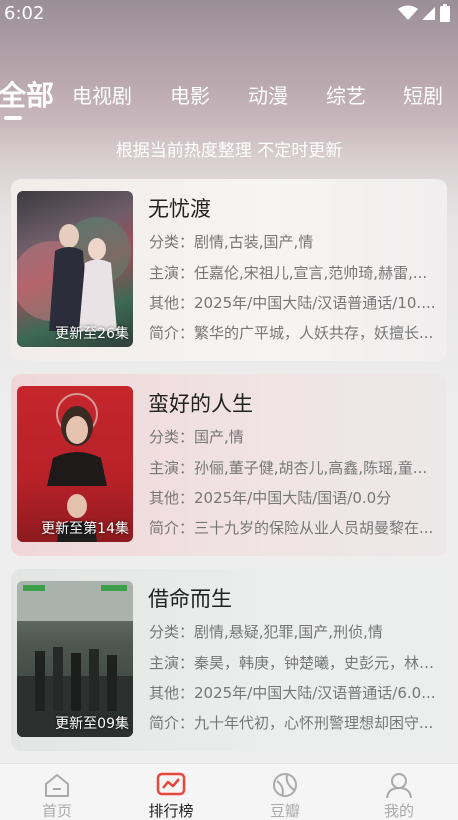 The image size is (458, 820). Describe the element at coordinates (190, 94) in the screenshot. I see `tab-movie: 电影` at that location.